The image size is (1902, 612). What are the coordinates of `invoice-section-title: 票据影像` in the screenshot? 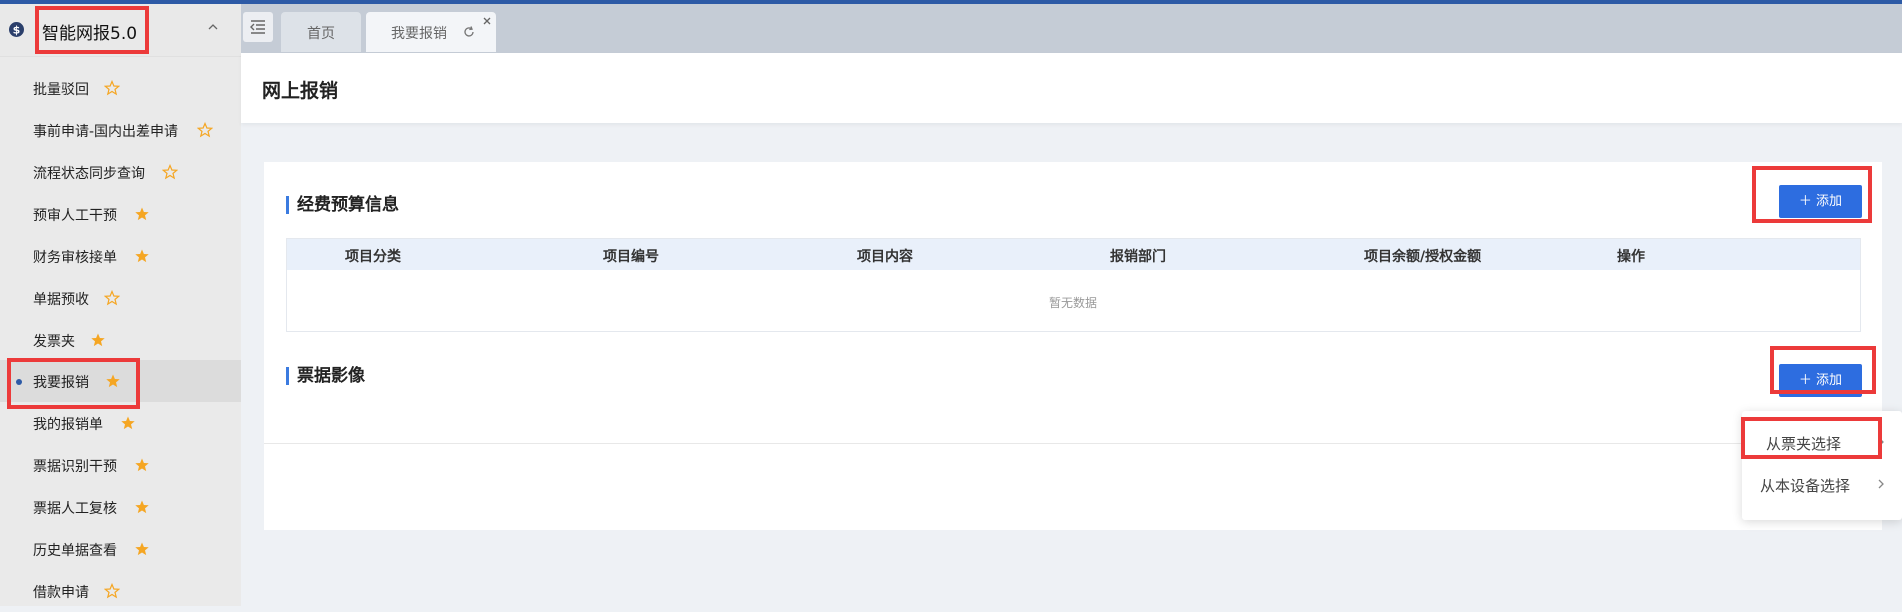 It's located at (325, 376).